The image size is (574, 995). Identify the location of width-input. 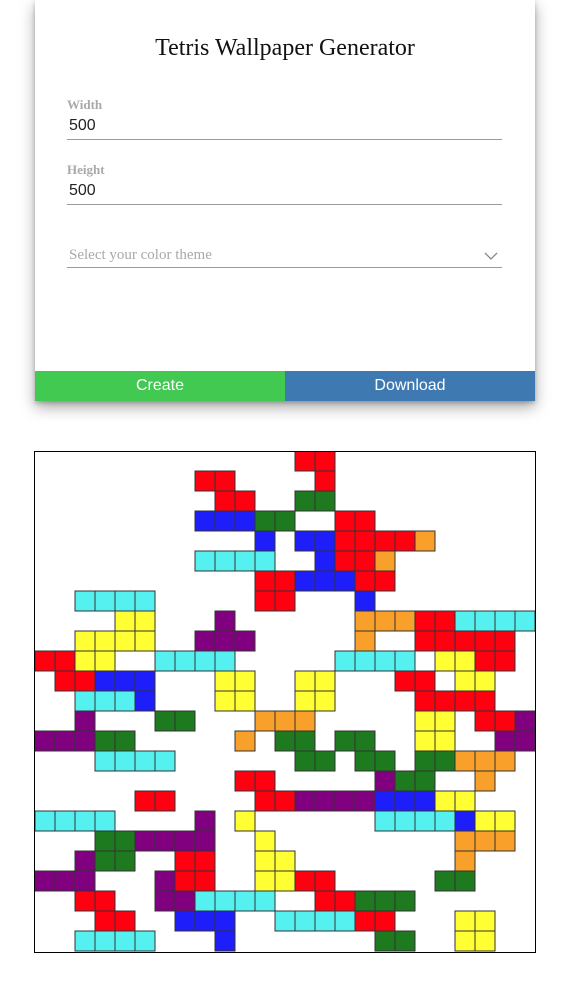
(284, 126).